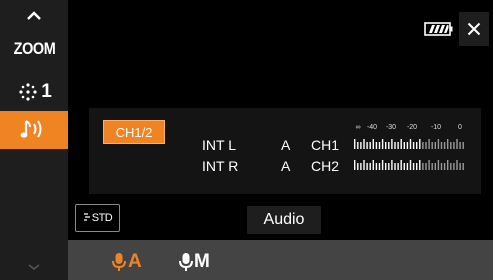 Image resolution: width=493 pixels, height=280 pixels. What do you see at coordinates (220, 166) in the screenshot?
I see `input-label-ch2: INT R` at bounding box center [220, 166].